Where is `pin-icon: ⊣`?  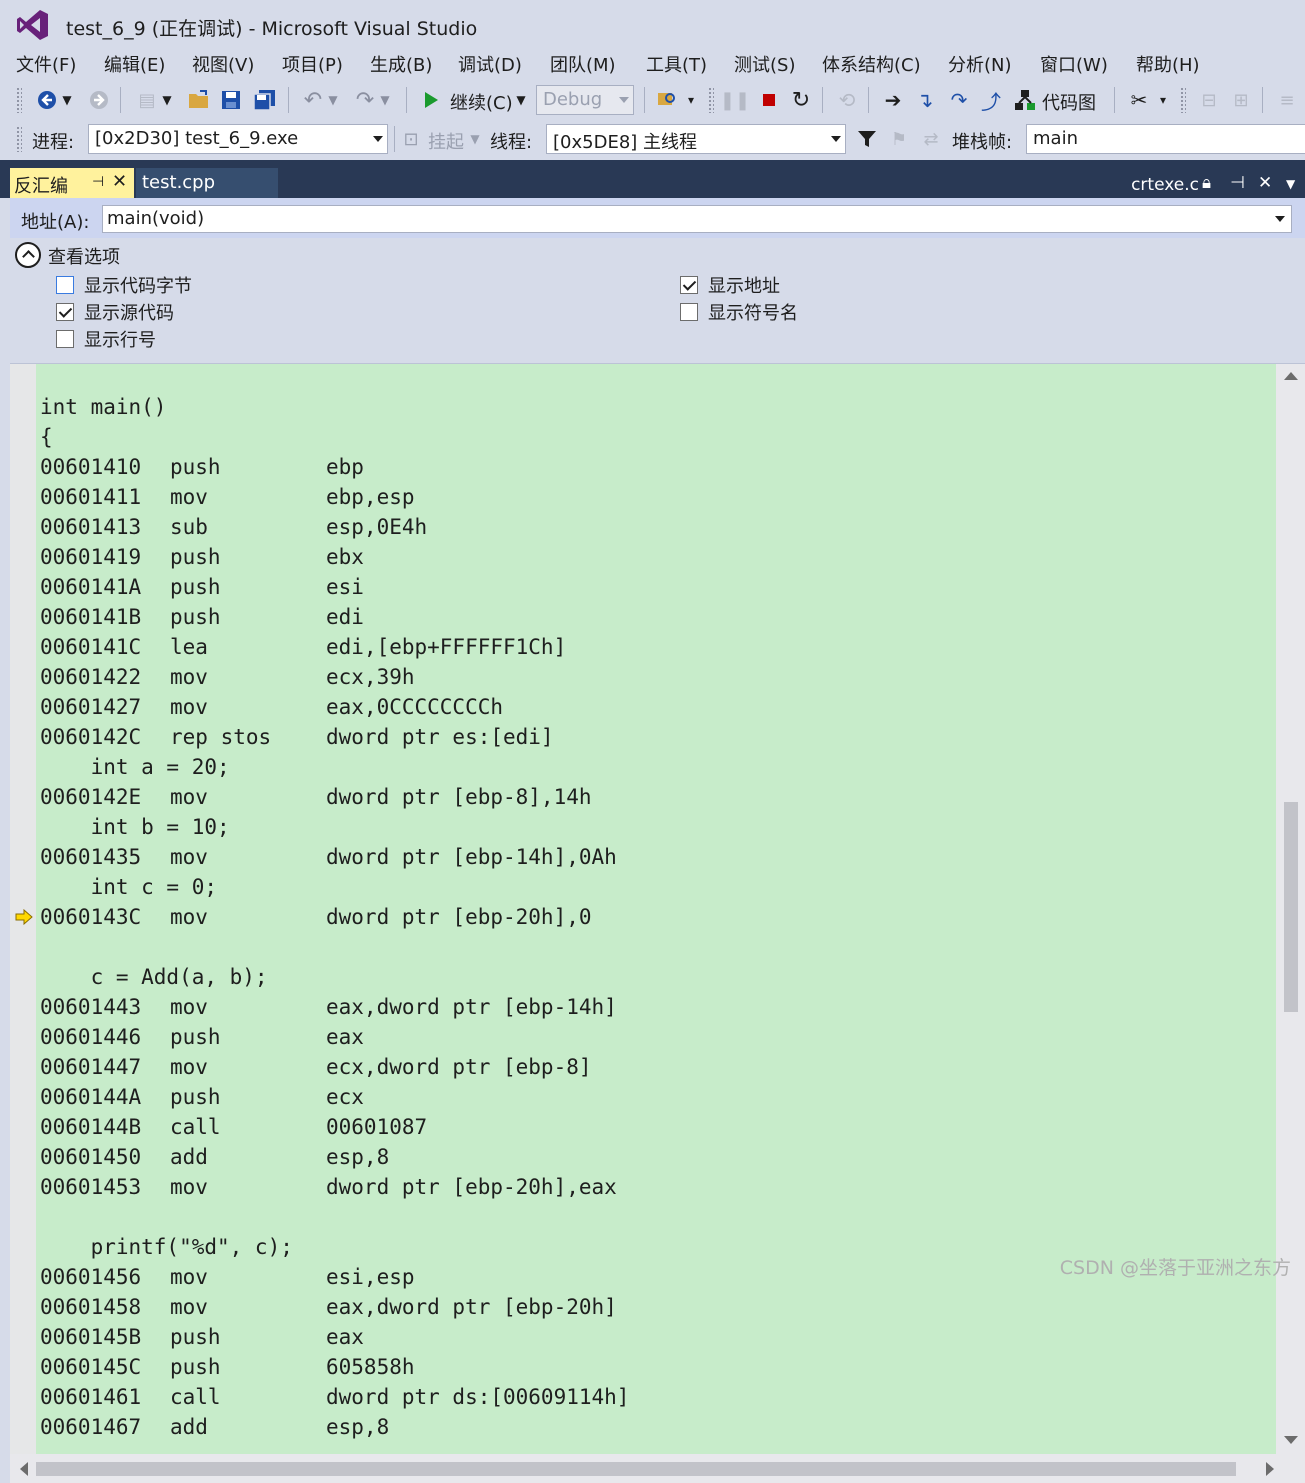 pin-icon: ⊣ is located at coordinates (98, 182).